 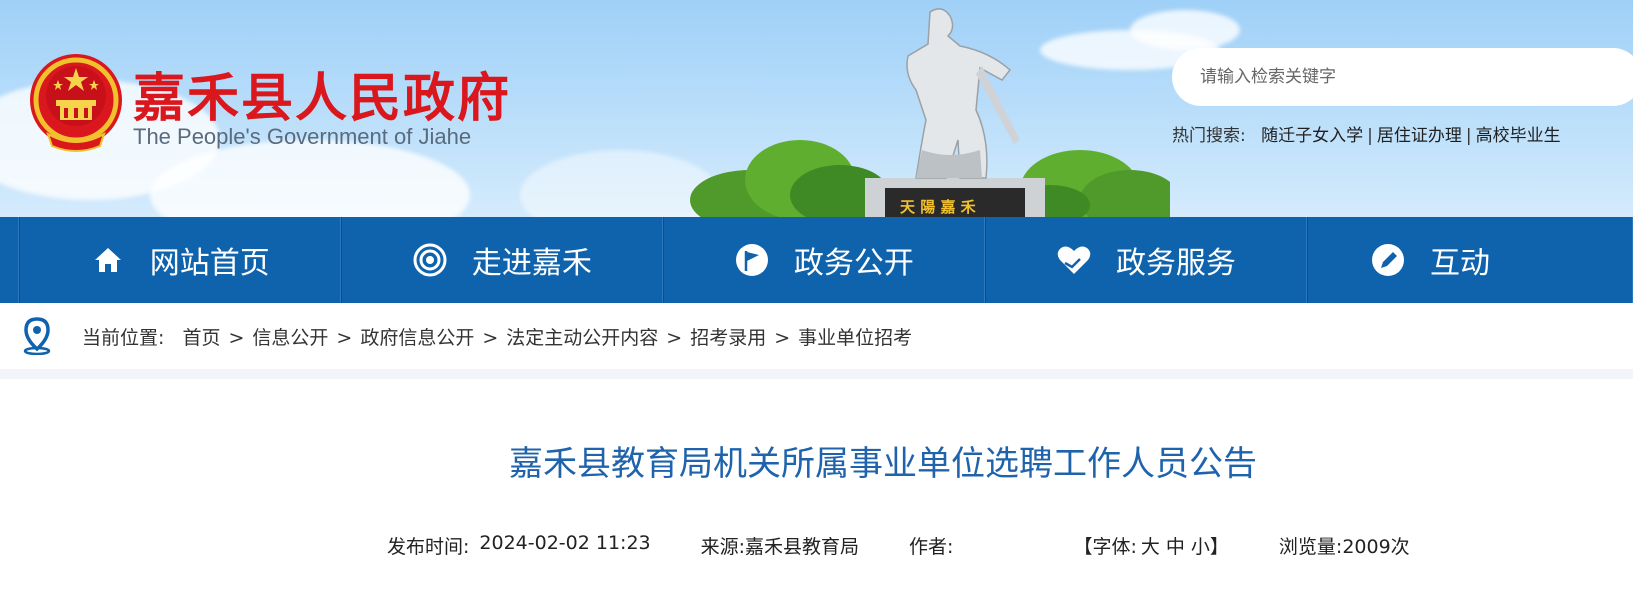 I want to click on nav-label: 走进嘉禾, so click(x=531, y=263).